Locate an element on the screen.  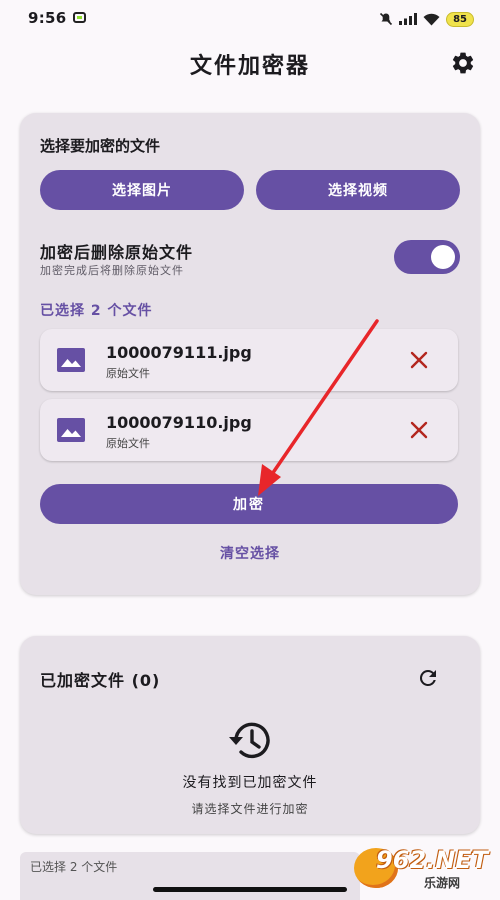
file-name: 1000079110.jpg is located at coordinates (179, 422).